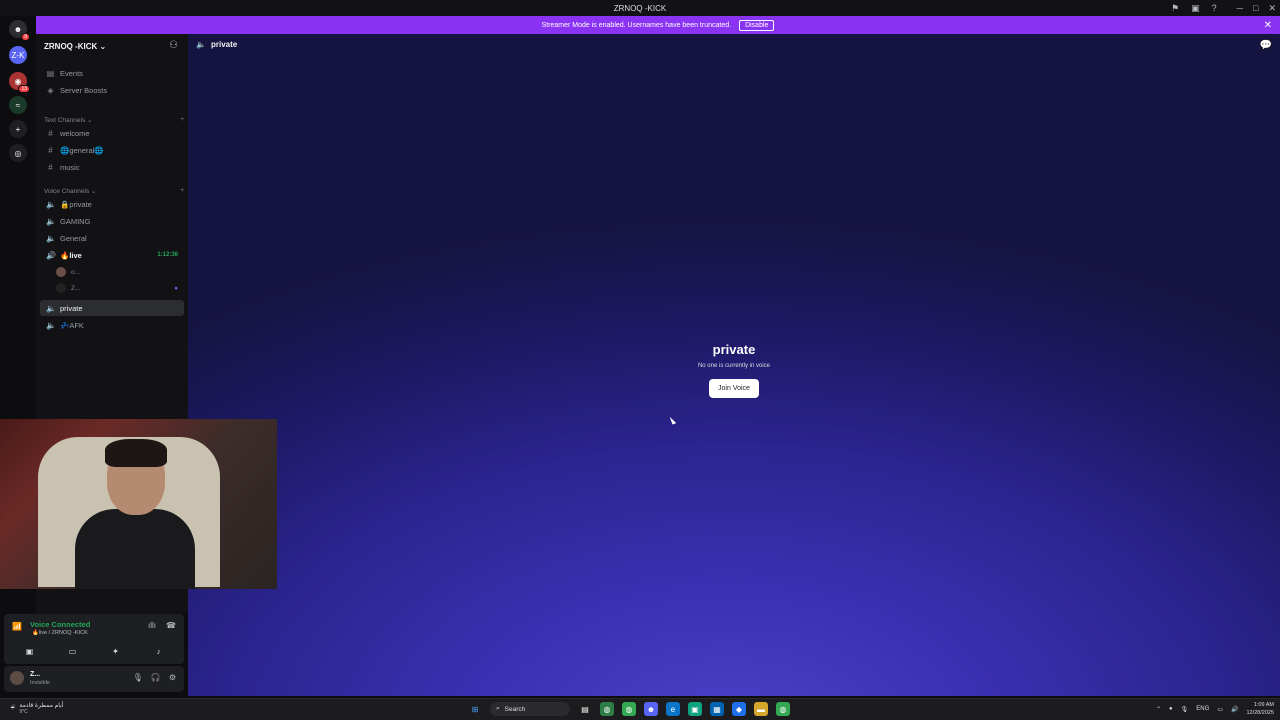 Image resolution: width=1280 pixels, height=720 pixels. I want to click on close-window-icon: ✕, so click(1272, 8).